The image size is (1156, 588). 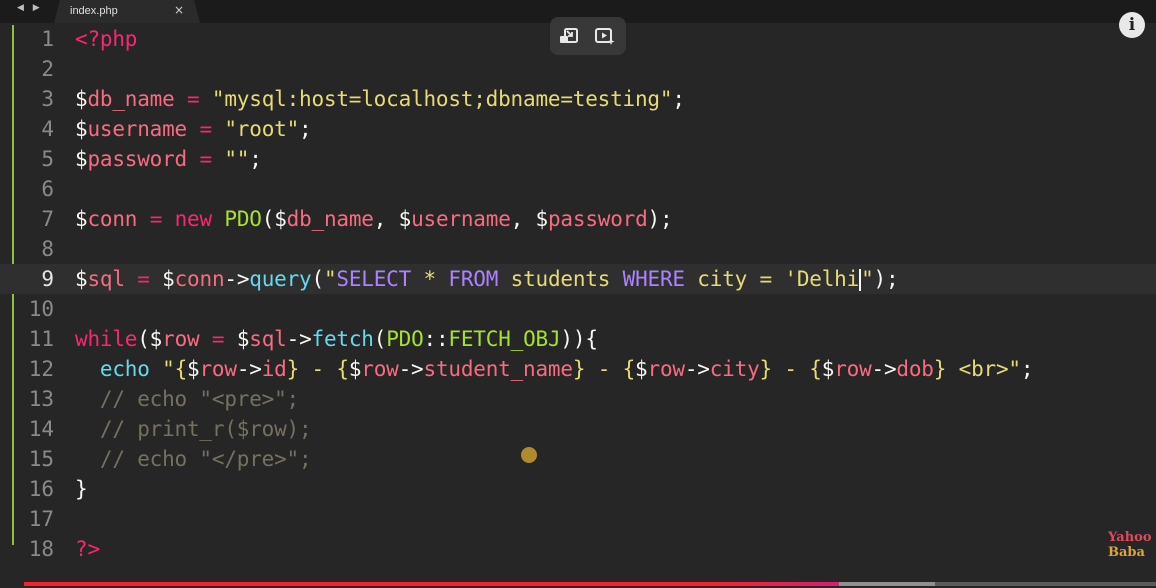 What do you see at coordinates (374, 279) in the screenshot?
I see `code-token: SELECT` at bounding box center [374, 279].